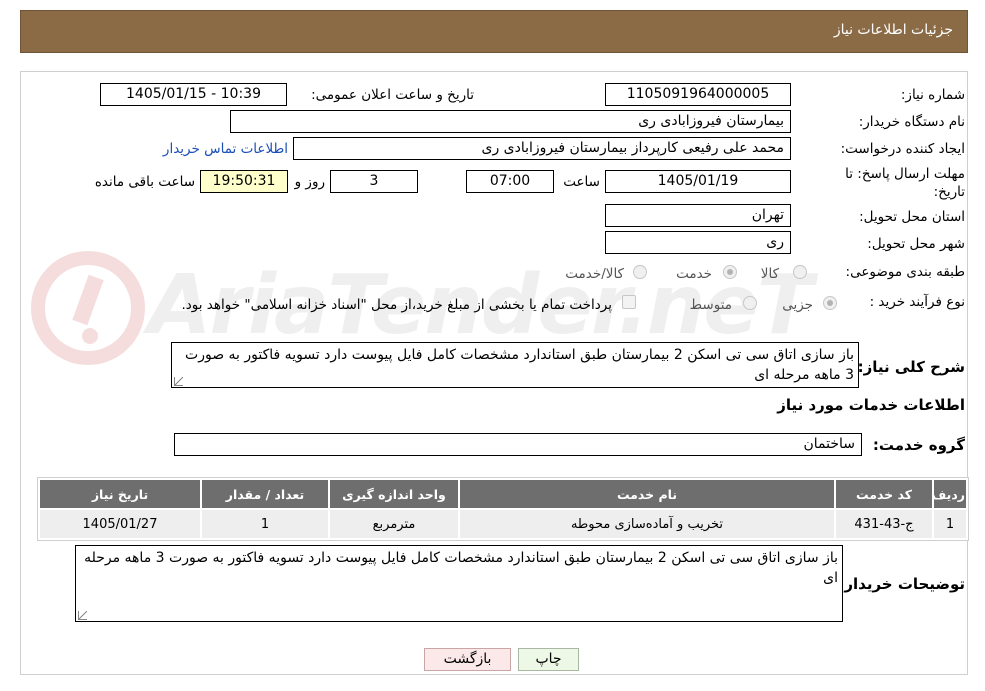 The height and width of the screenshot is (691, 985). I want to click on deadline-time-field: 07:00, so click(510, 181).